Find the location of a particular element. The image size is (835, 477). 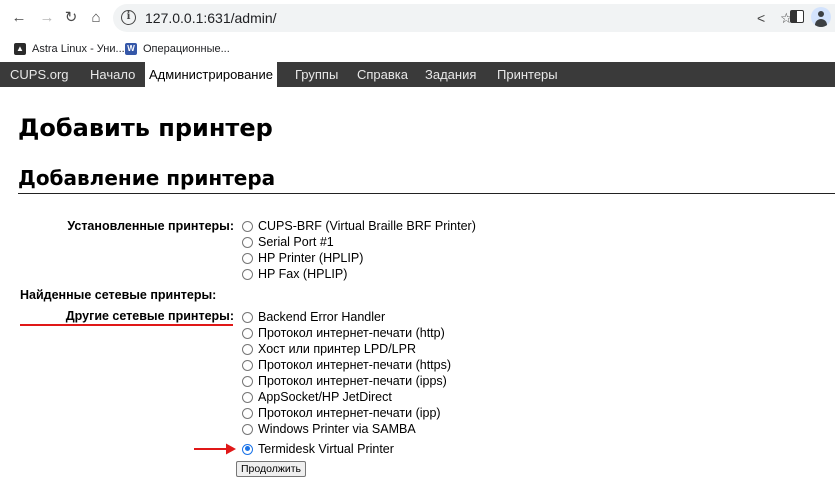

radio-option-ipp-ipps: Протокол интернет-печати (ipps) is located at coordinates (344, 381).